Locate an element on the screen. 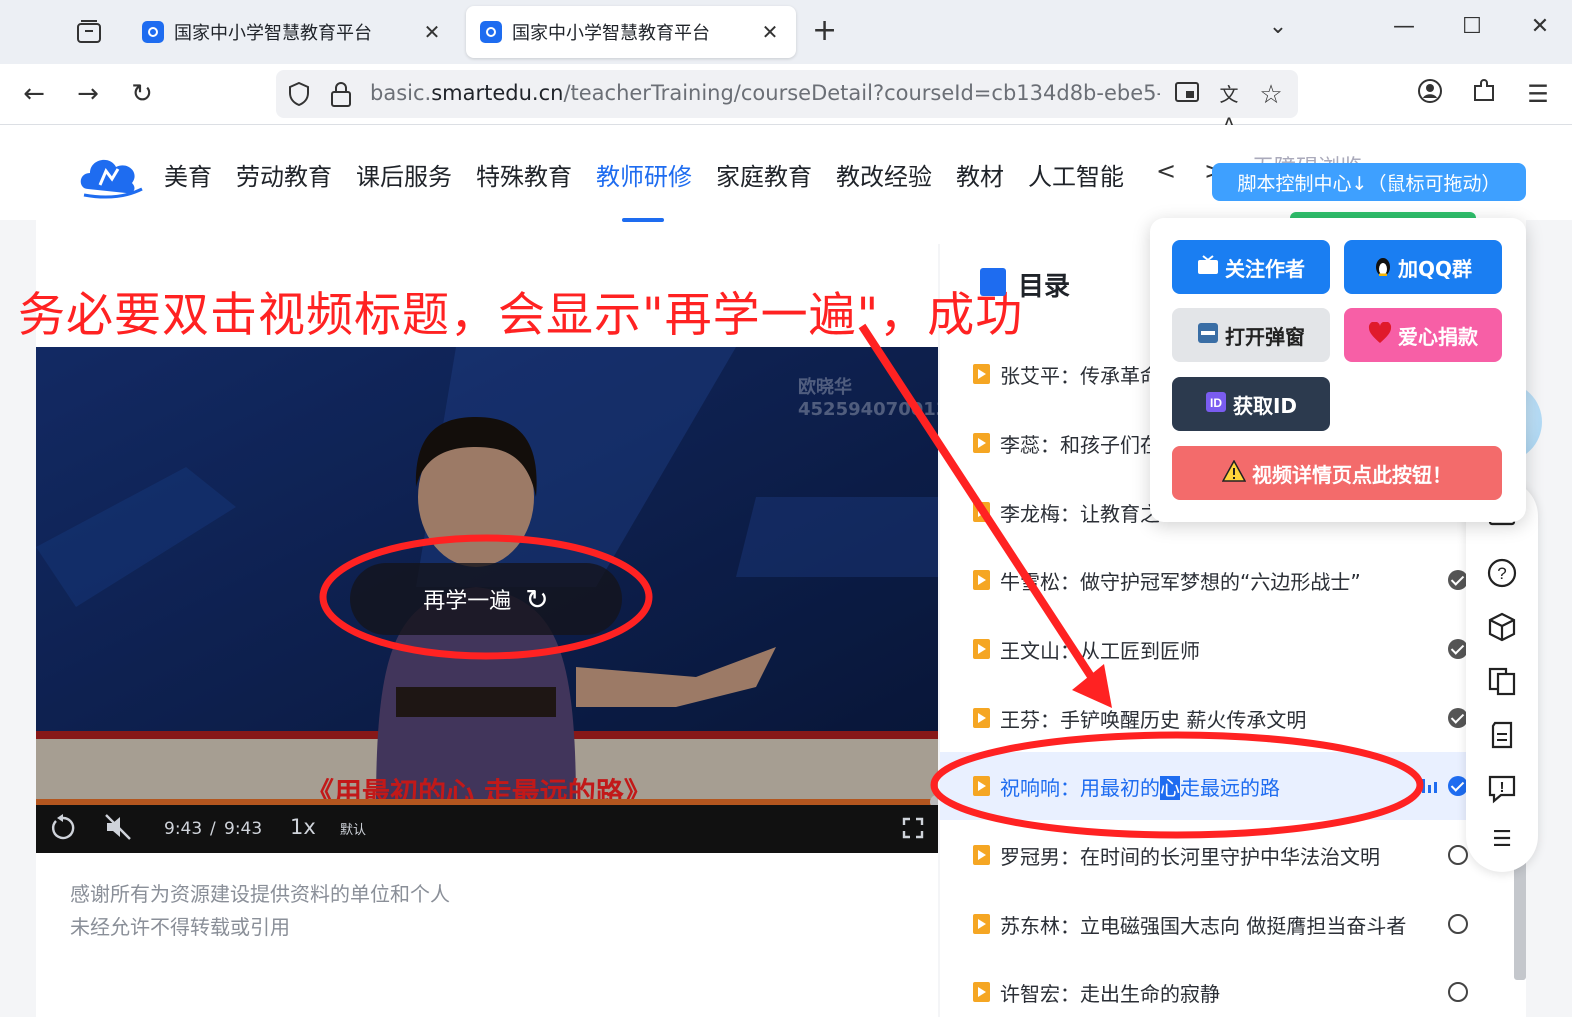 This screenshot has height=1017, width=1572. browser-tab-bar: 国家中小学智慧教育平台 ✕ 国家中小学智慧教育平台 ✕ + ⌄ — ☐ ✕ is located at coordinates (786, 32).